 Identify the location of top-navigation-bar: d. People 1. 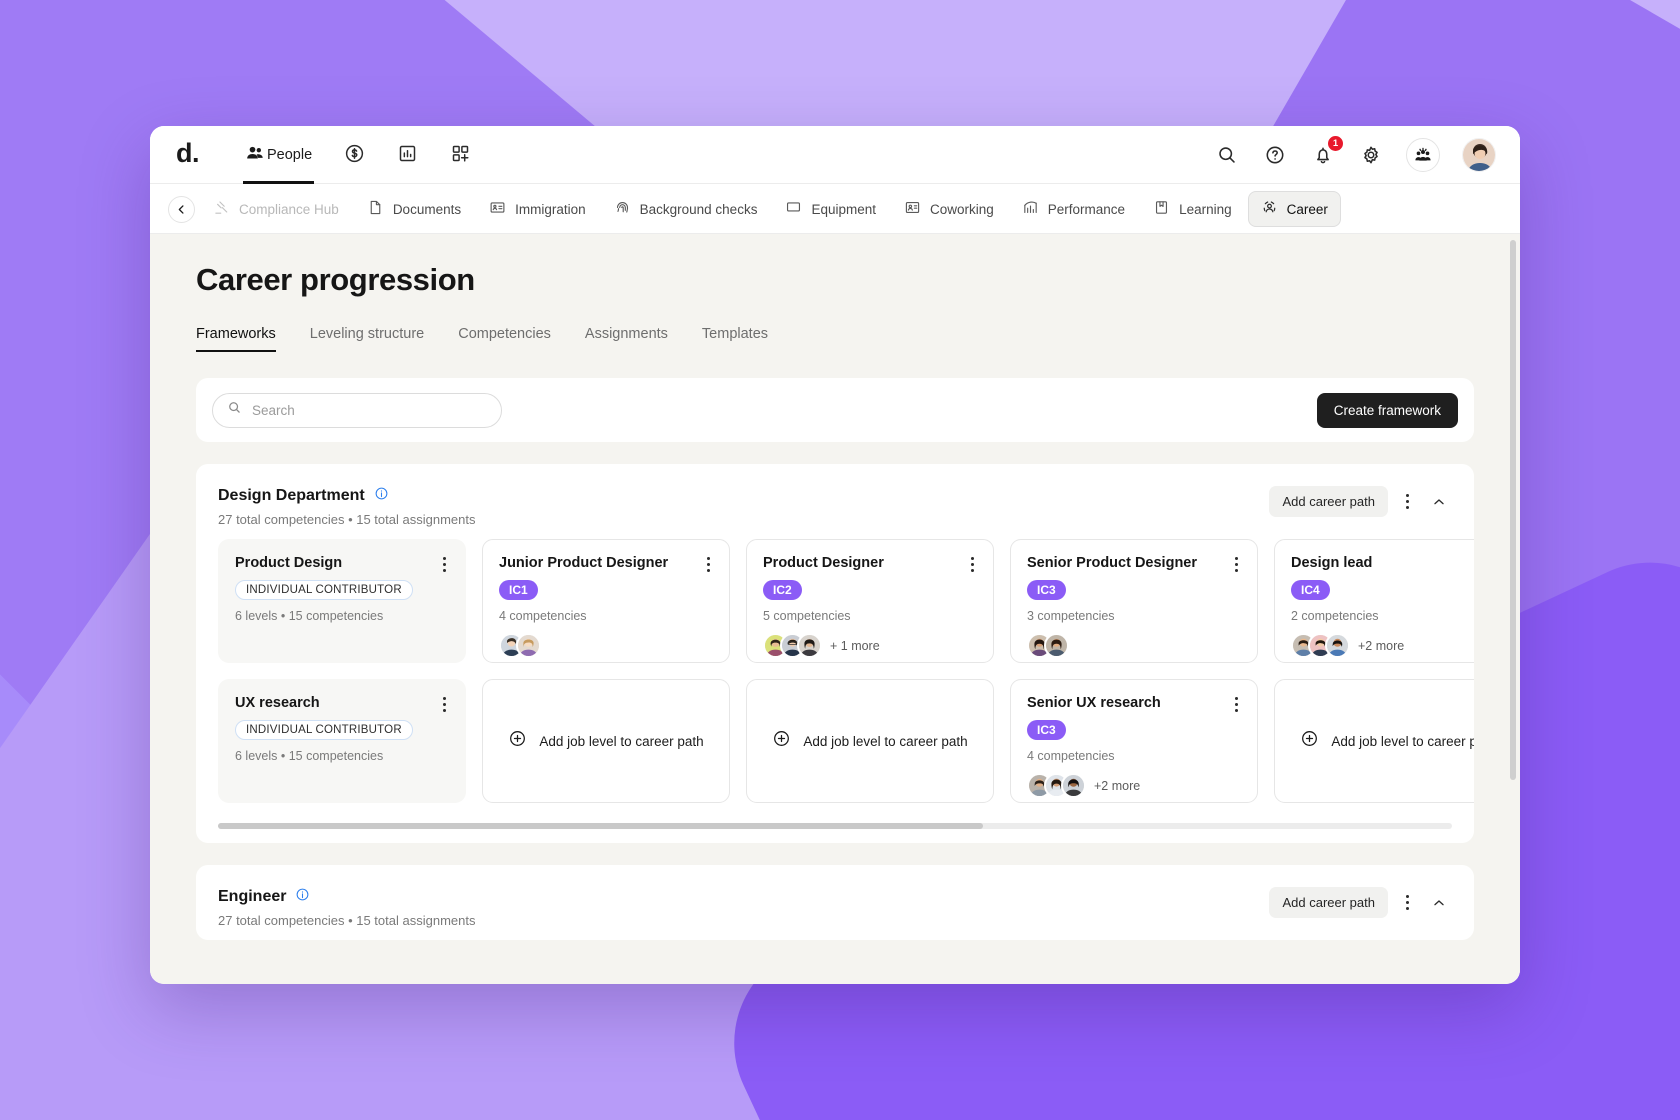
(835, 155).